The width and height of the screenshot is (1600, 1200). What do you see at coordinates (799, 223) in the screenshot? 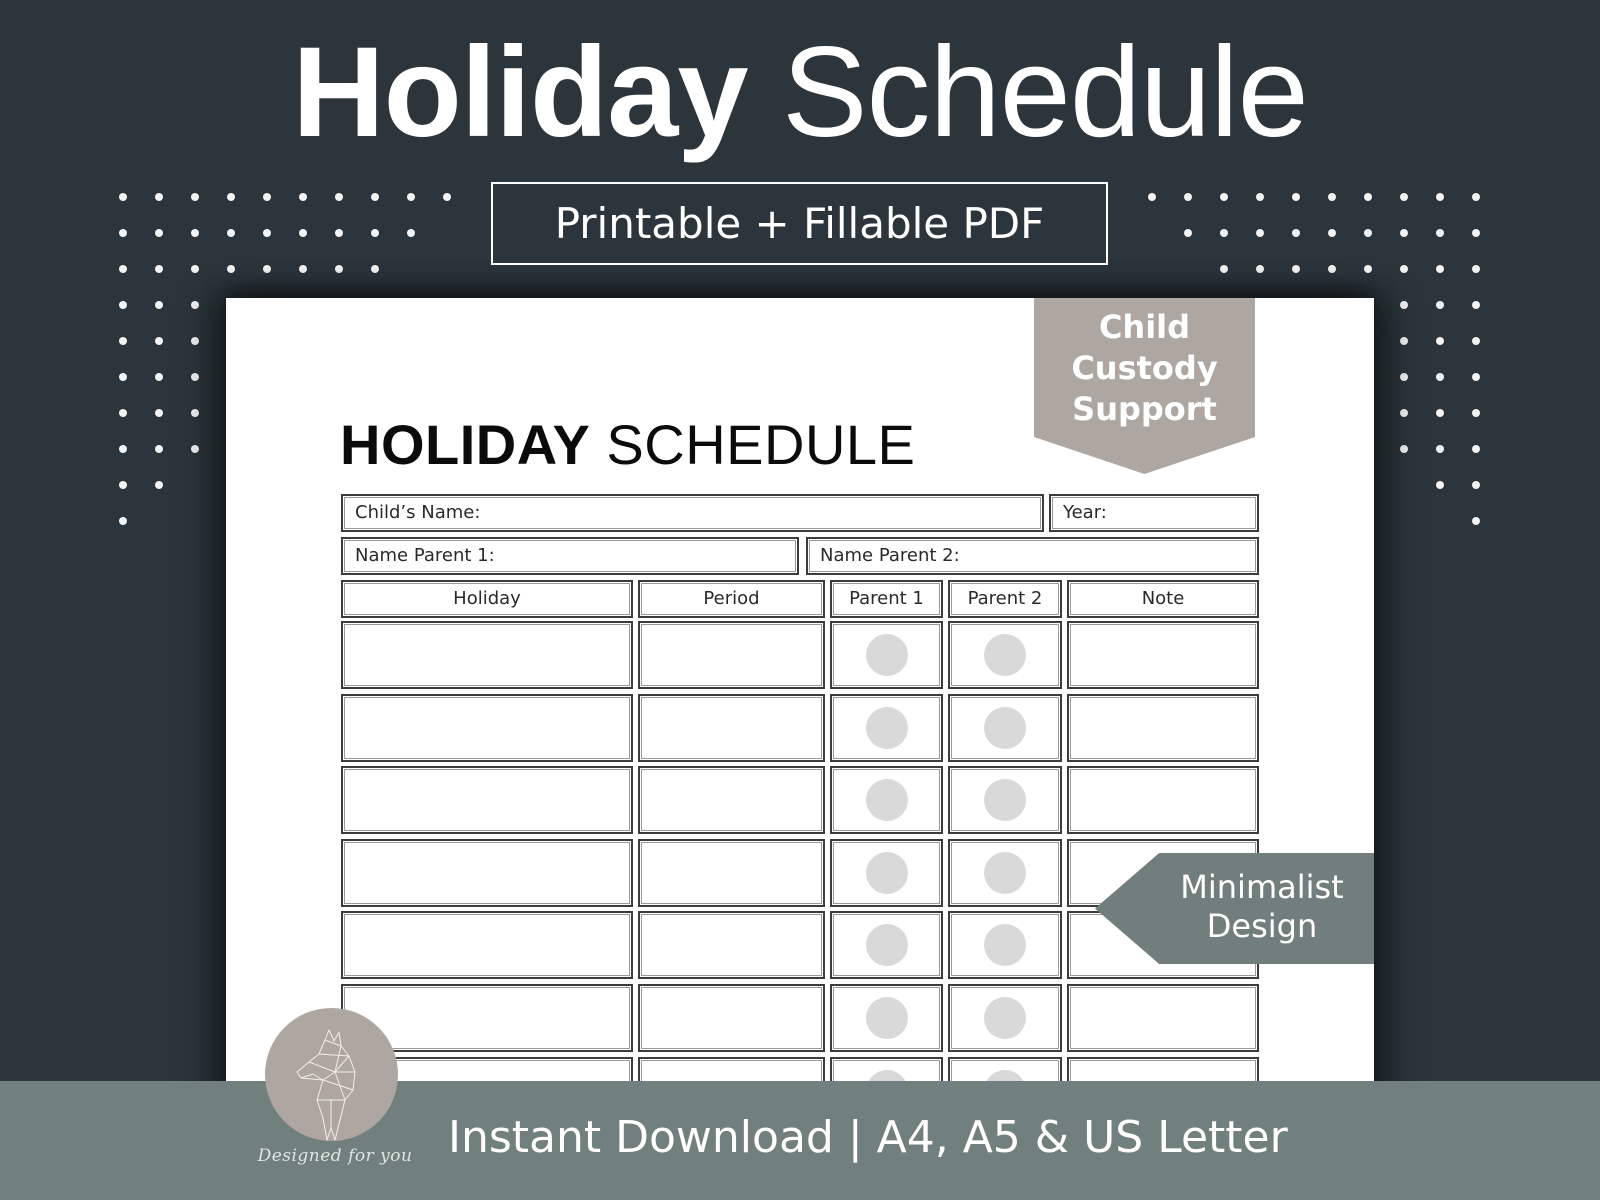
I see `subtitle-text: Printable + Fillable PDF` at bounding box center [799, 223].